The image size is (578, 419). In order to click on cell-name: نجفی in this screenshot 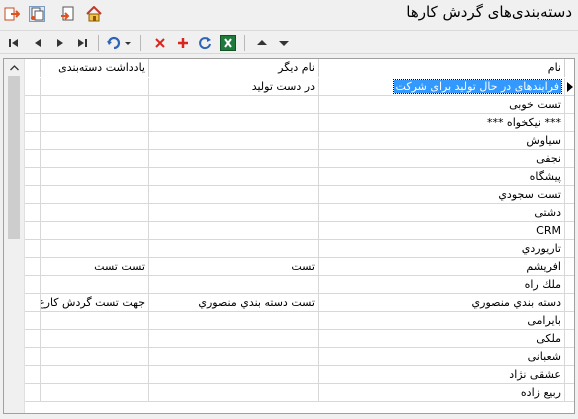, I will do `click(442, 159)`.